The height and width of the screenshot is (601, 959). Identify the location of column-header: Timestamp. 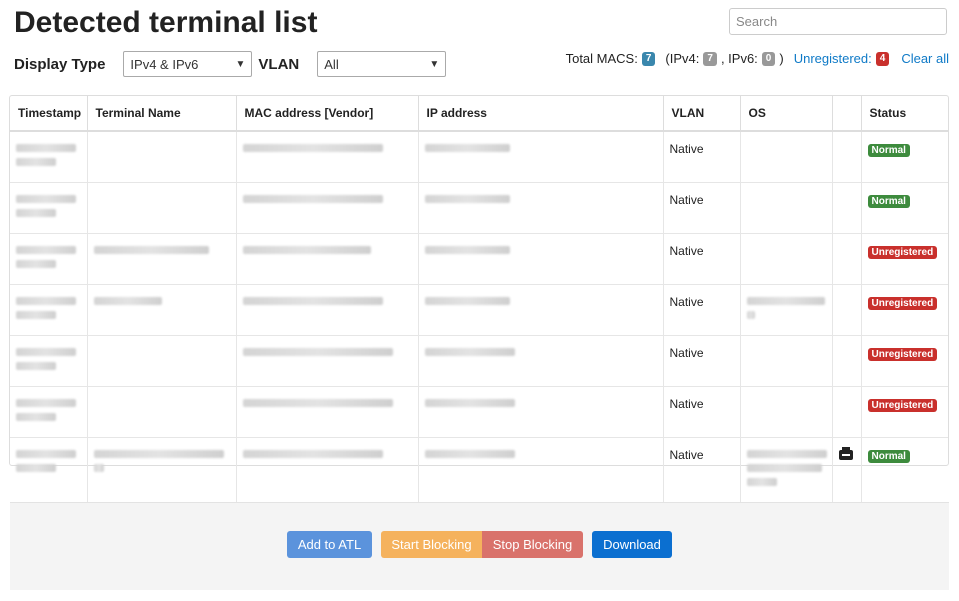
(49, 114).